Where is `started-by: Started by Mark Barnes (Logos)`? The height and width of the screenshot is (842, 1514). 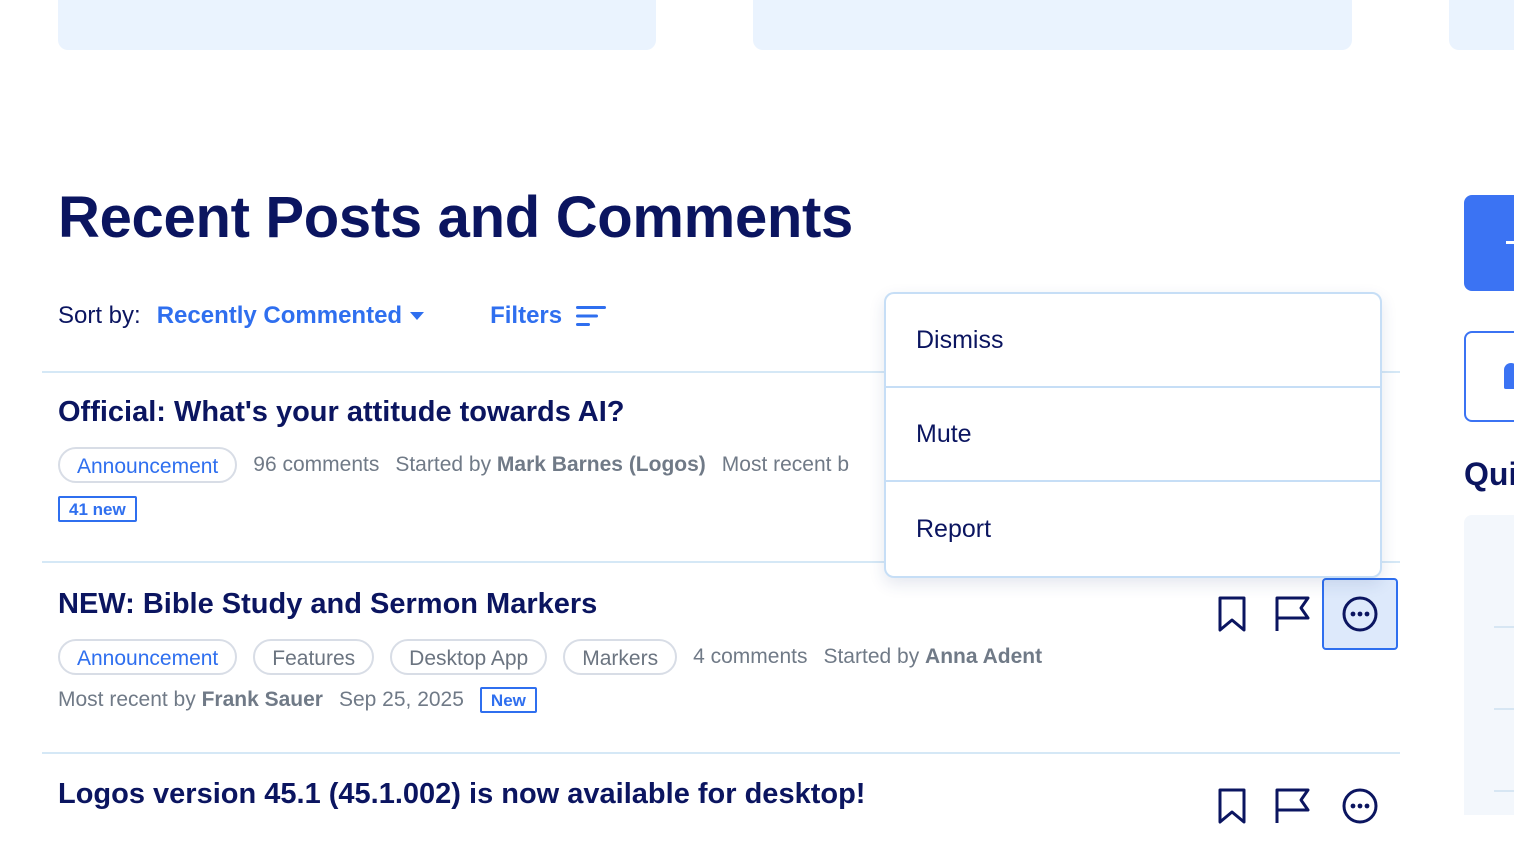
started-by: Started by Mark Barnes (Logos) is located at coordinates (550, 465).